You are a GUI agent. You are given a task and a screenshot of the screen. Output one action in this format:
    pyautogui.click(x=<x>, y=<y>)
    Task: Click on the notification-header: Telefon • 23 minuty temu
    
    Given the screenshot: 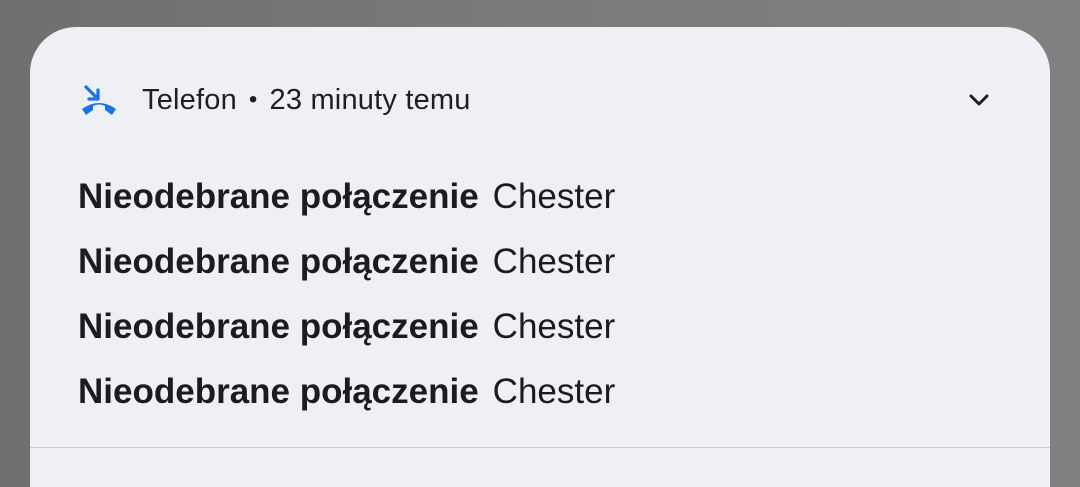 What is the action you would take?
    pyautogui.click(x=274, y=100)
    